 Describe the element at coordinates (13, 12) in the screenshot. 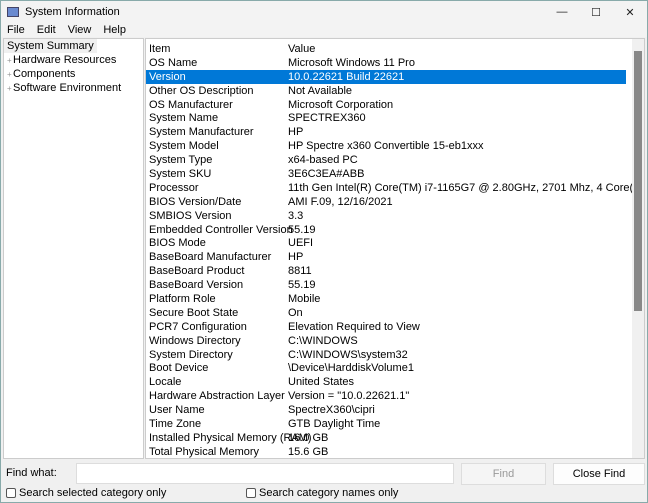

I see `app-icon` at that location.